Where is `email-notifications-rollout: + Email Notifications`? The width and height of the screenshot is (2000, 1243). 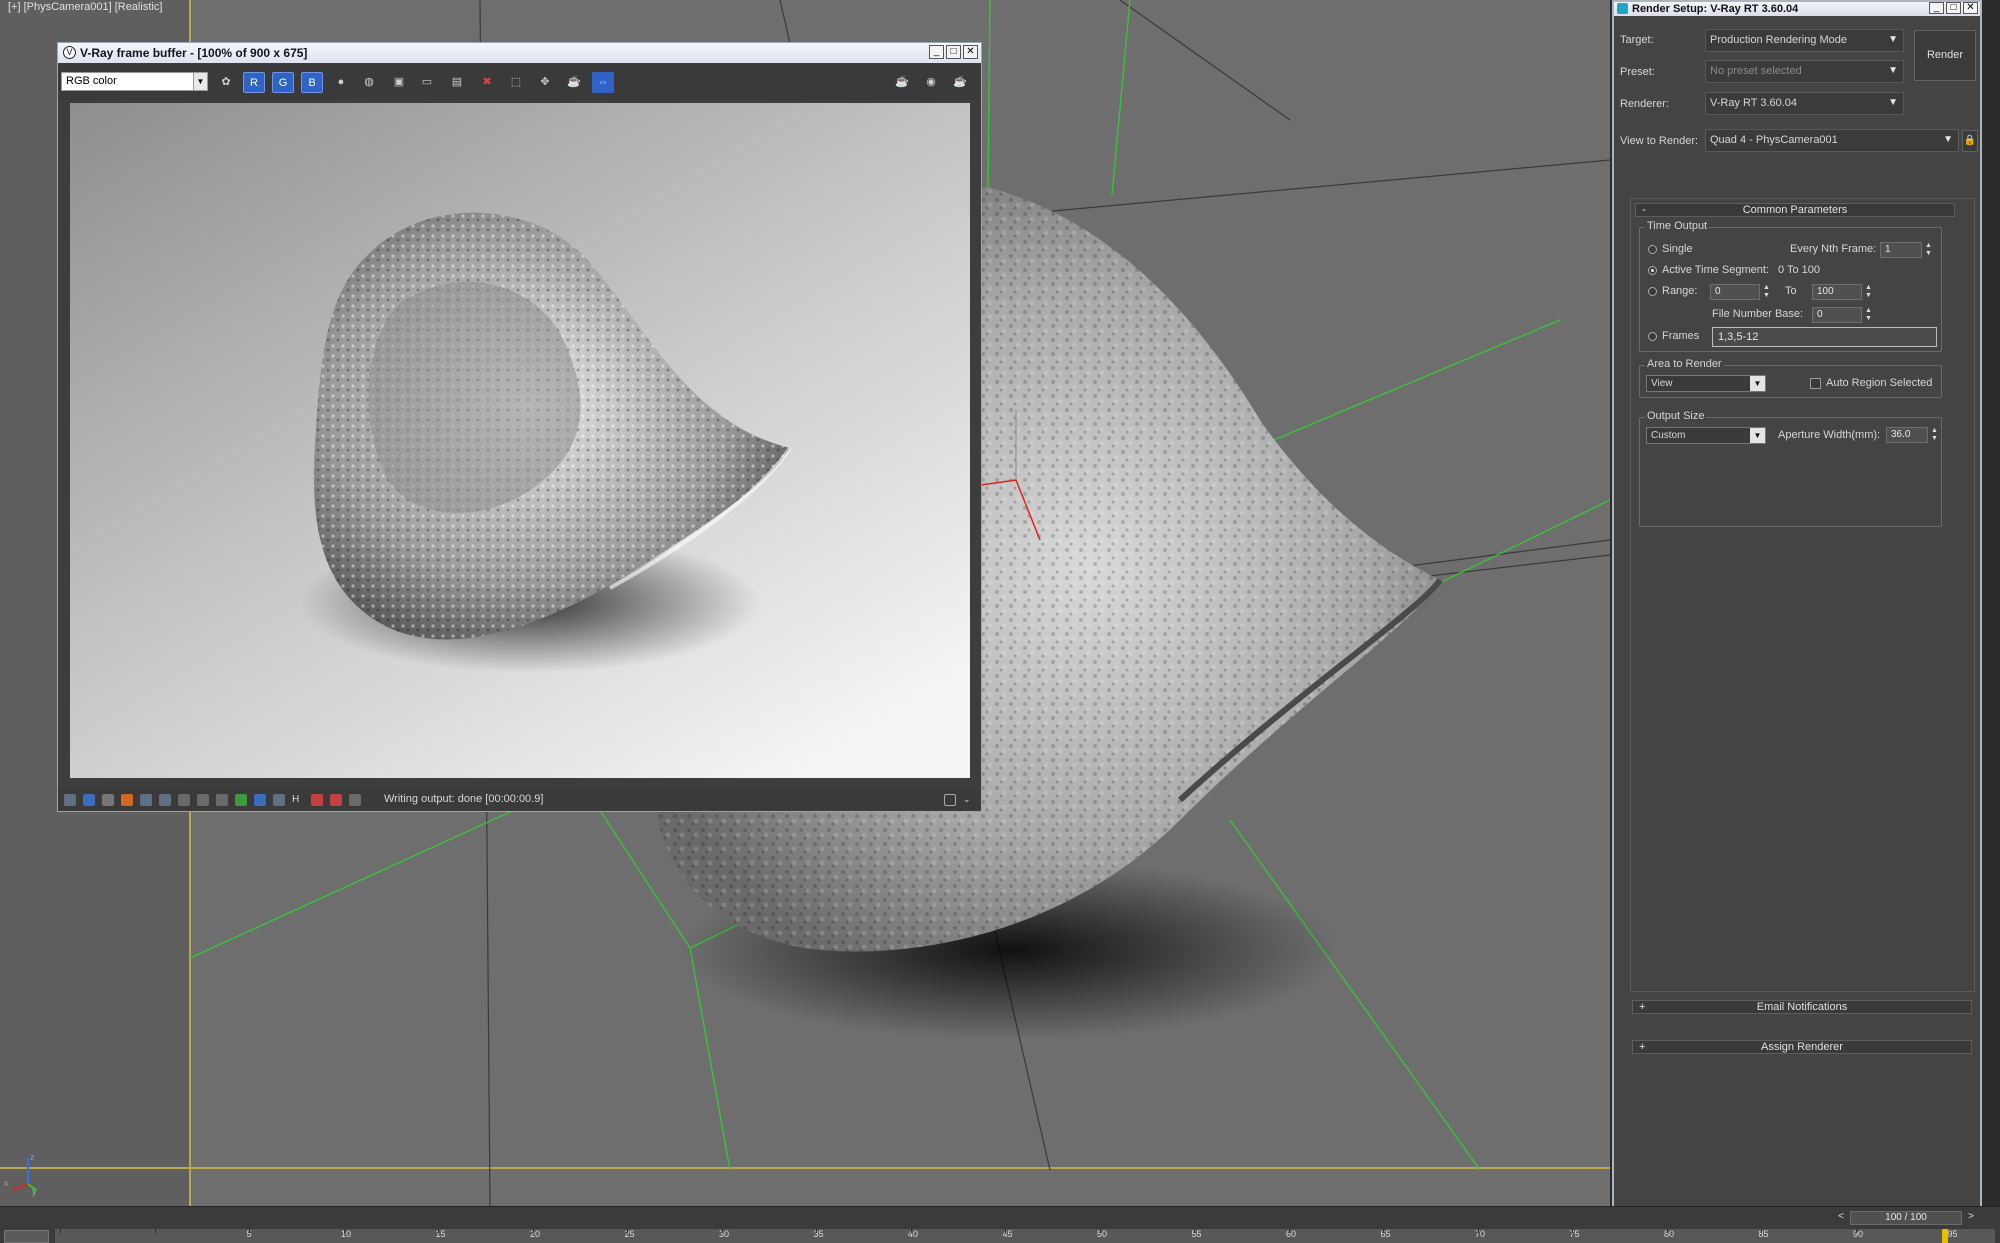 email-notifications-rollout: + Email Notifications is located at coordinates (1802, 1007).